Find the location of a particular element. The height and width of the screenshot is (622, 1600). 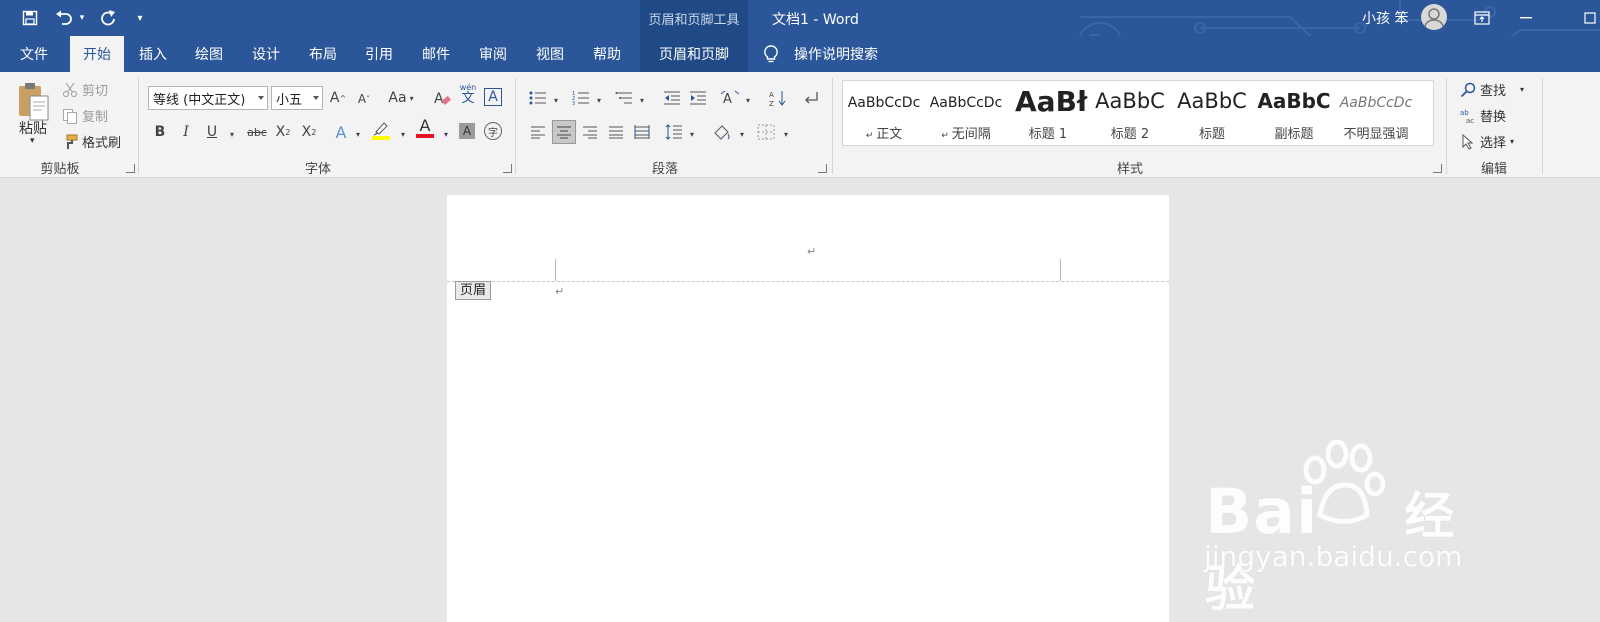

increase-indent-icon is located at coordinates (698, 98).